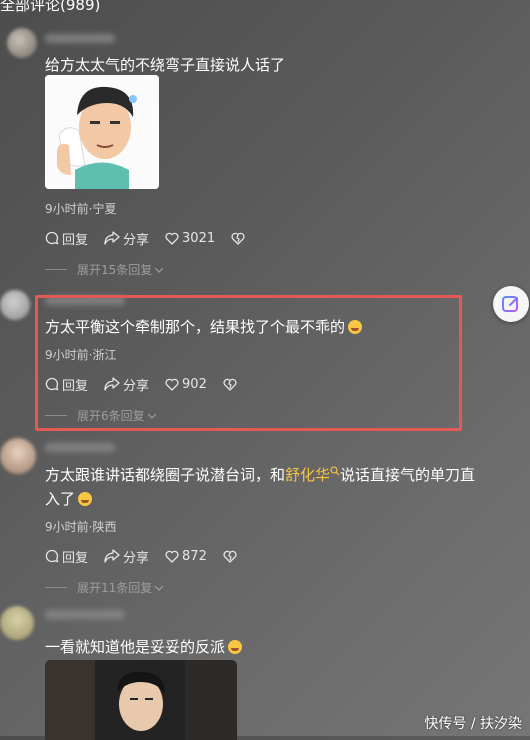 The image size is (530, 740). What do you see at coordinates (85, 499) in the screenshot?
I see `embarrassed-emoji-icon` at bounding box center [85, 499].